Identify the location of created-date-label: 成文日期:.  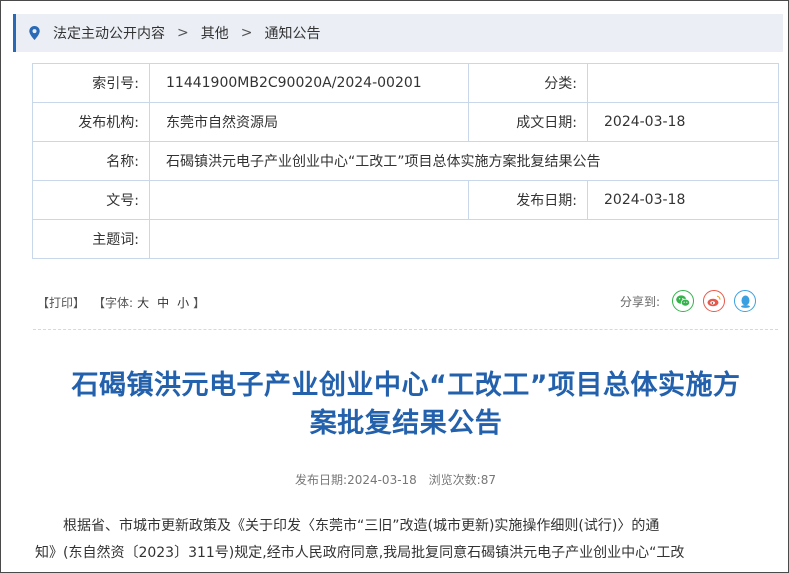
(528, 122).